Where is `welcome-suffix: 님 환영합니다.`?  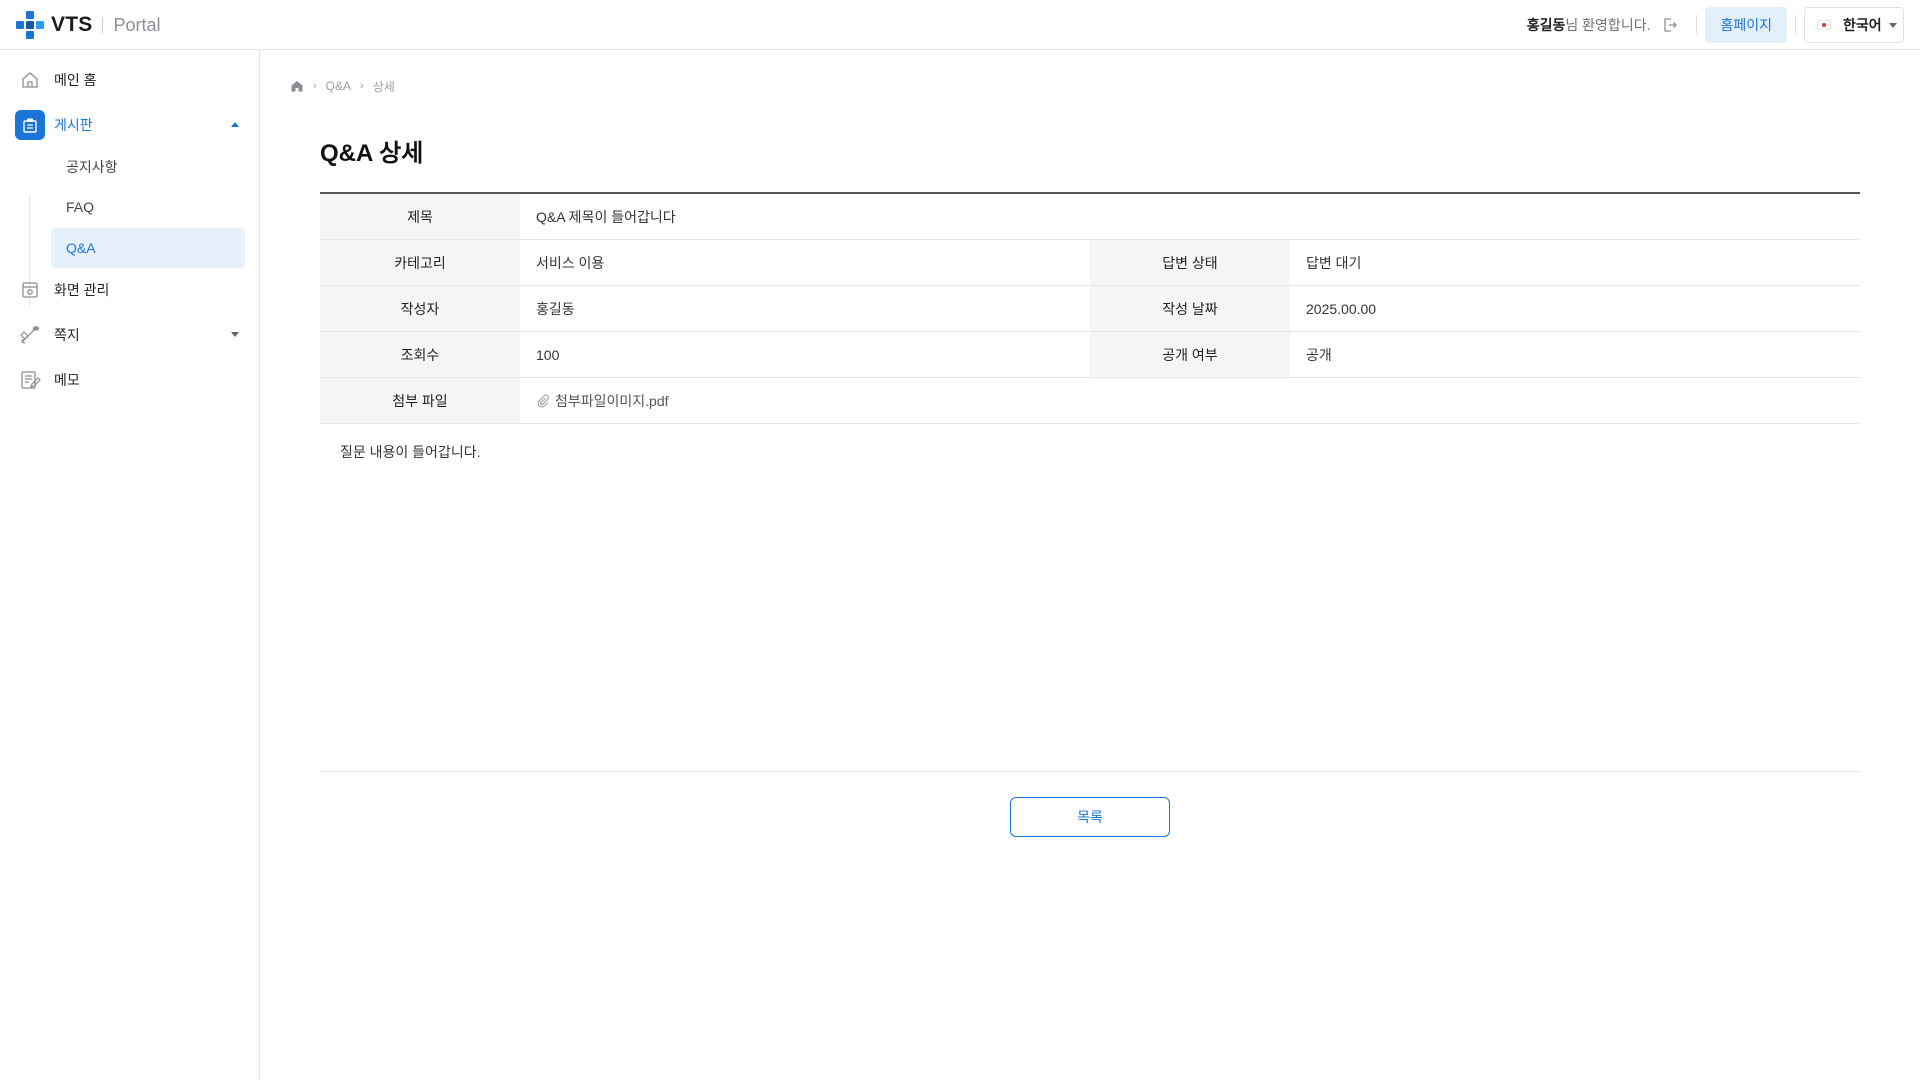
welcome-suffix: 님 환영합니다. is located at coordinates (1608, 25).